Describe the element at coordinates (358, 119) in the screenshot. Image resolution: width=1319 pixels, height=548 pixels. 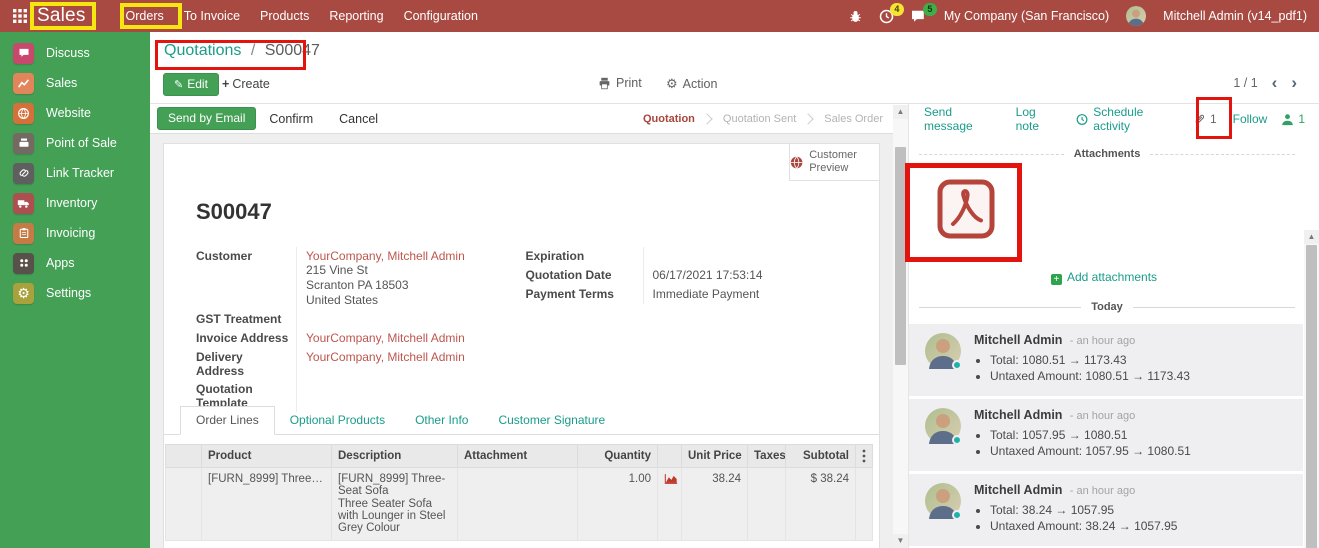
I see `cancel-button: Cancel` at that location.